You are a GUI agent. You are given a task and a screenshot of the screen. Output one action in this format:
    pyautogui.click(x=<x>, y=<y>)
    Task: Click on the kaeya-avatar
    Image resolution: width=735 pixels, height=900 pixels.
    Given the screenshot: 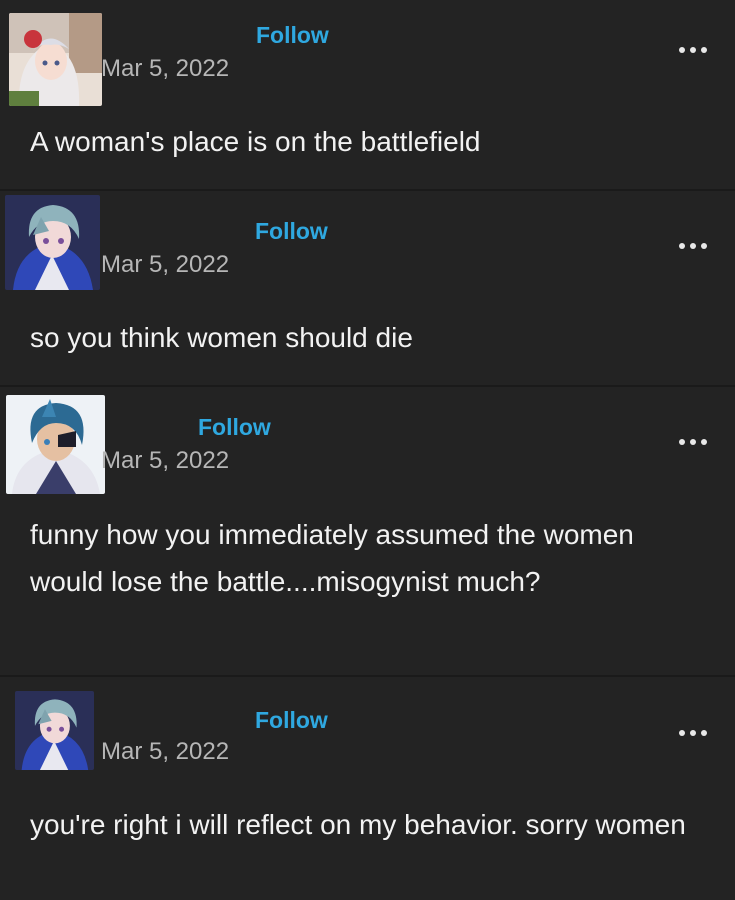 What is the action you would take?
    pyautogui.click(x=55, y=444)
    